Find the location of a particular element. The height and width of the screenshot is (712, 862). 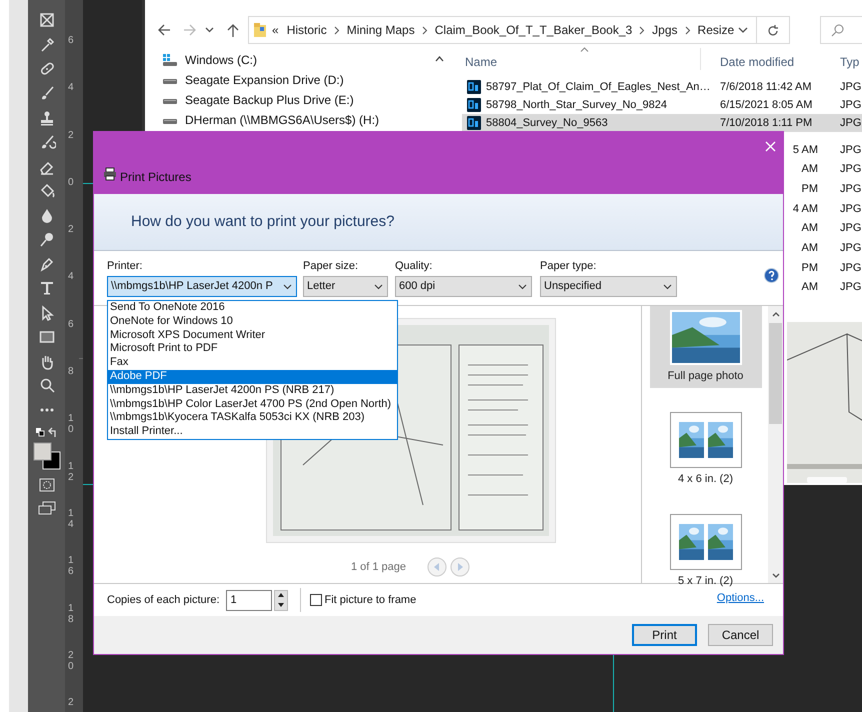

sort-caret-icon is located at coordinates (584, 49).